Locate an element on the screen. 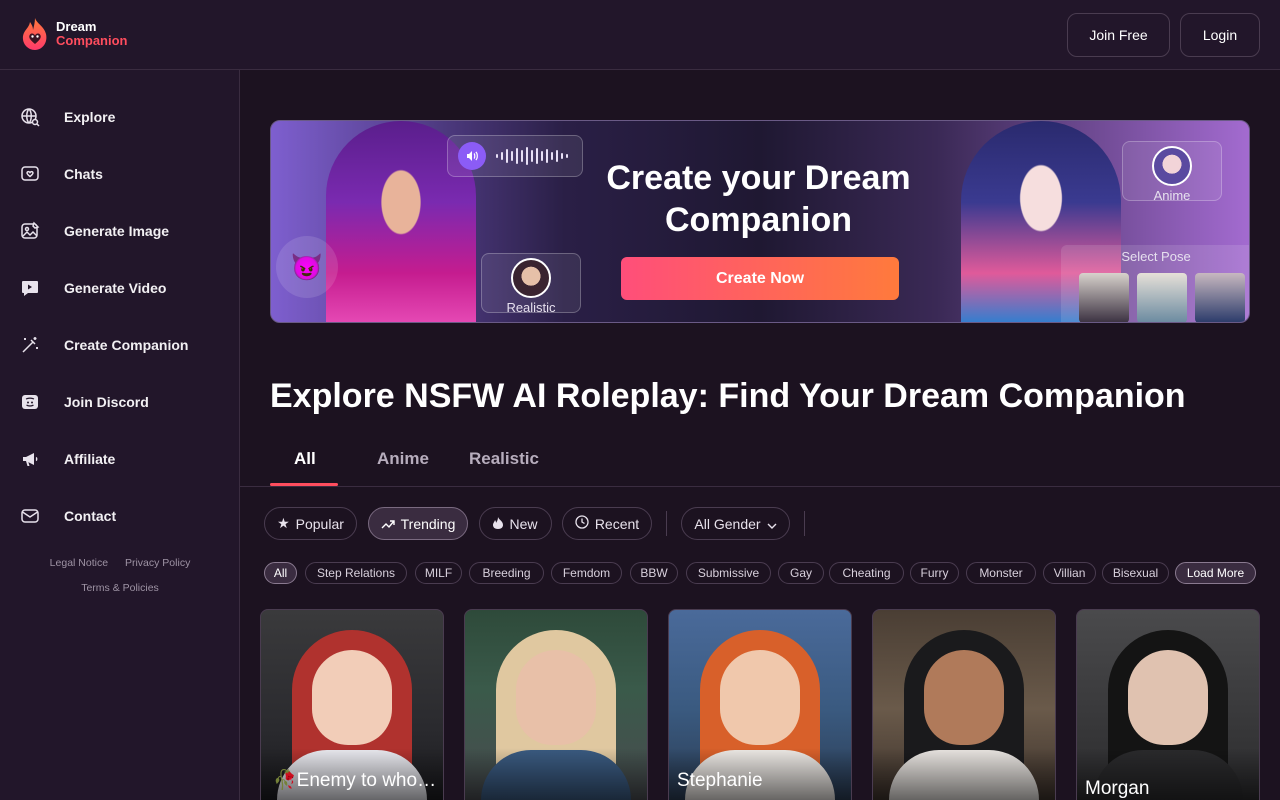  sidebar-item-label: Create Companion is located at coordinates (126, 345).